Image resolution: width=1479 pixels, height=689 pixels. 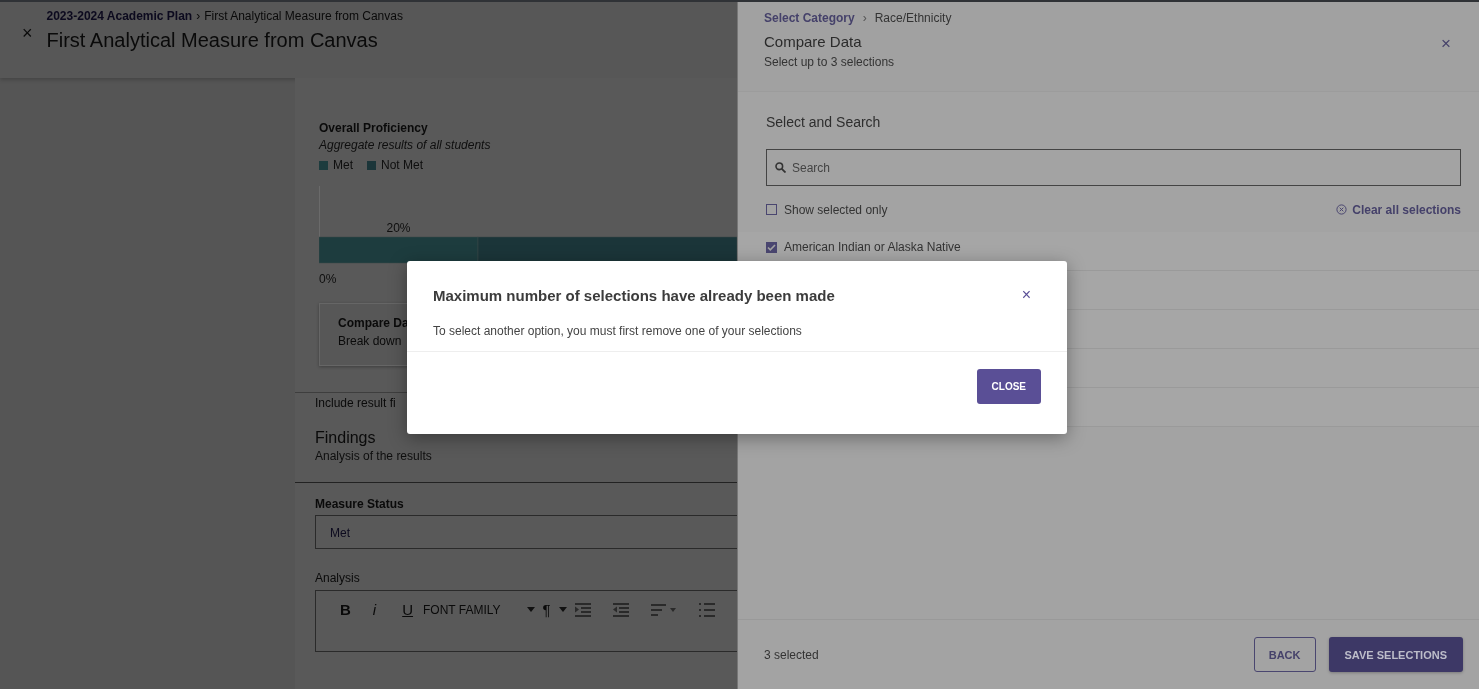 What do you see at coordinates (791, 654) in the screenshot?
I see `selected-count: 3 selected` at bounding box center [791, 654].